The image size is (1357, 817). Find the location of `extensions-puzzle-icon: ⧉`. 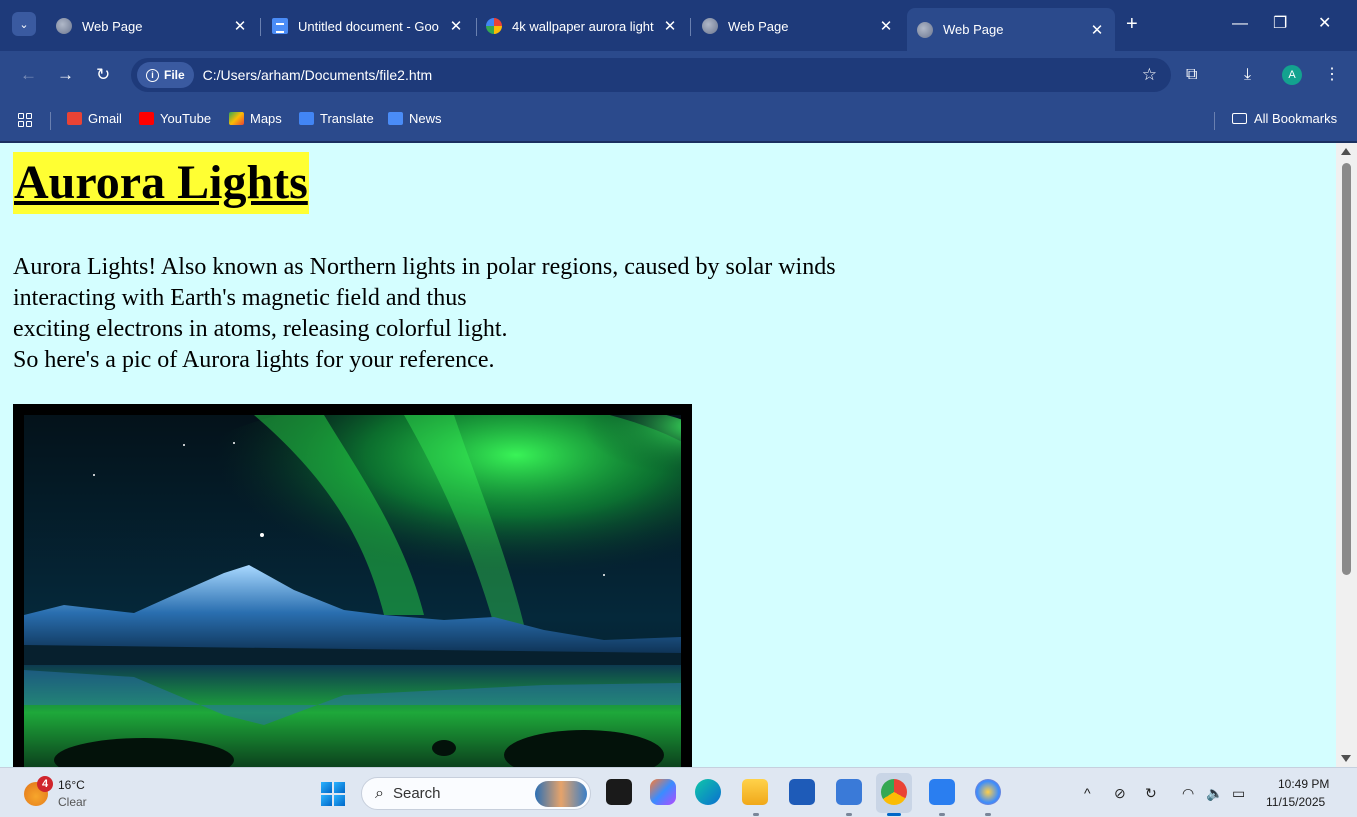

extensions-puzzle-icon: ⧉ is located at coordinates (1191, 75).